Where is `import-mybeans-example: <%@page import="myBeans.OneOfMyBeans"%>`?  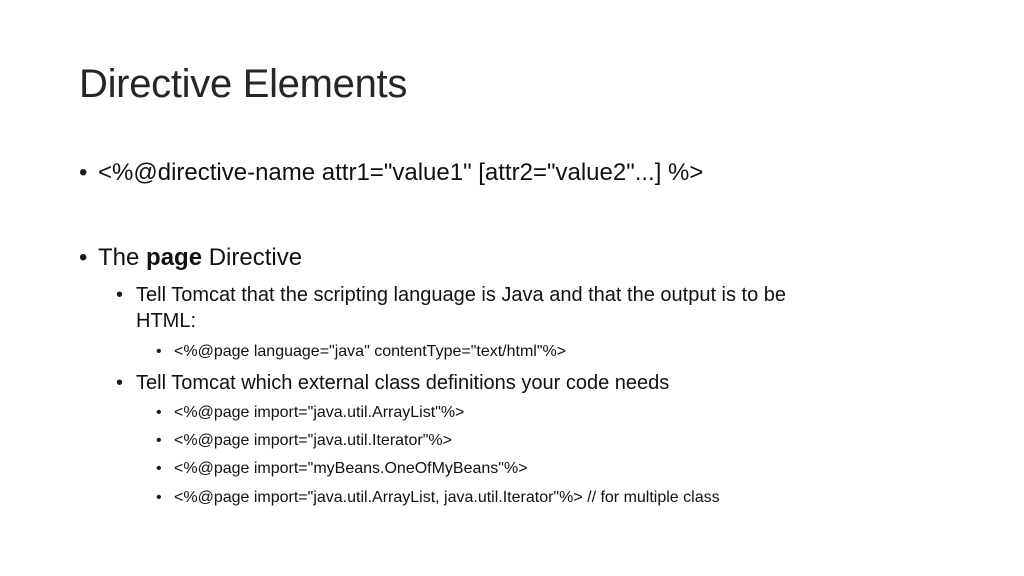 import-mybeans-example: <%@page import="myBeans.OneOfMyBeans"%> is located at coordinates (351, 468).